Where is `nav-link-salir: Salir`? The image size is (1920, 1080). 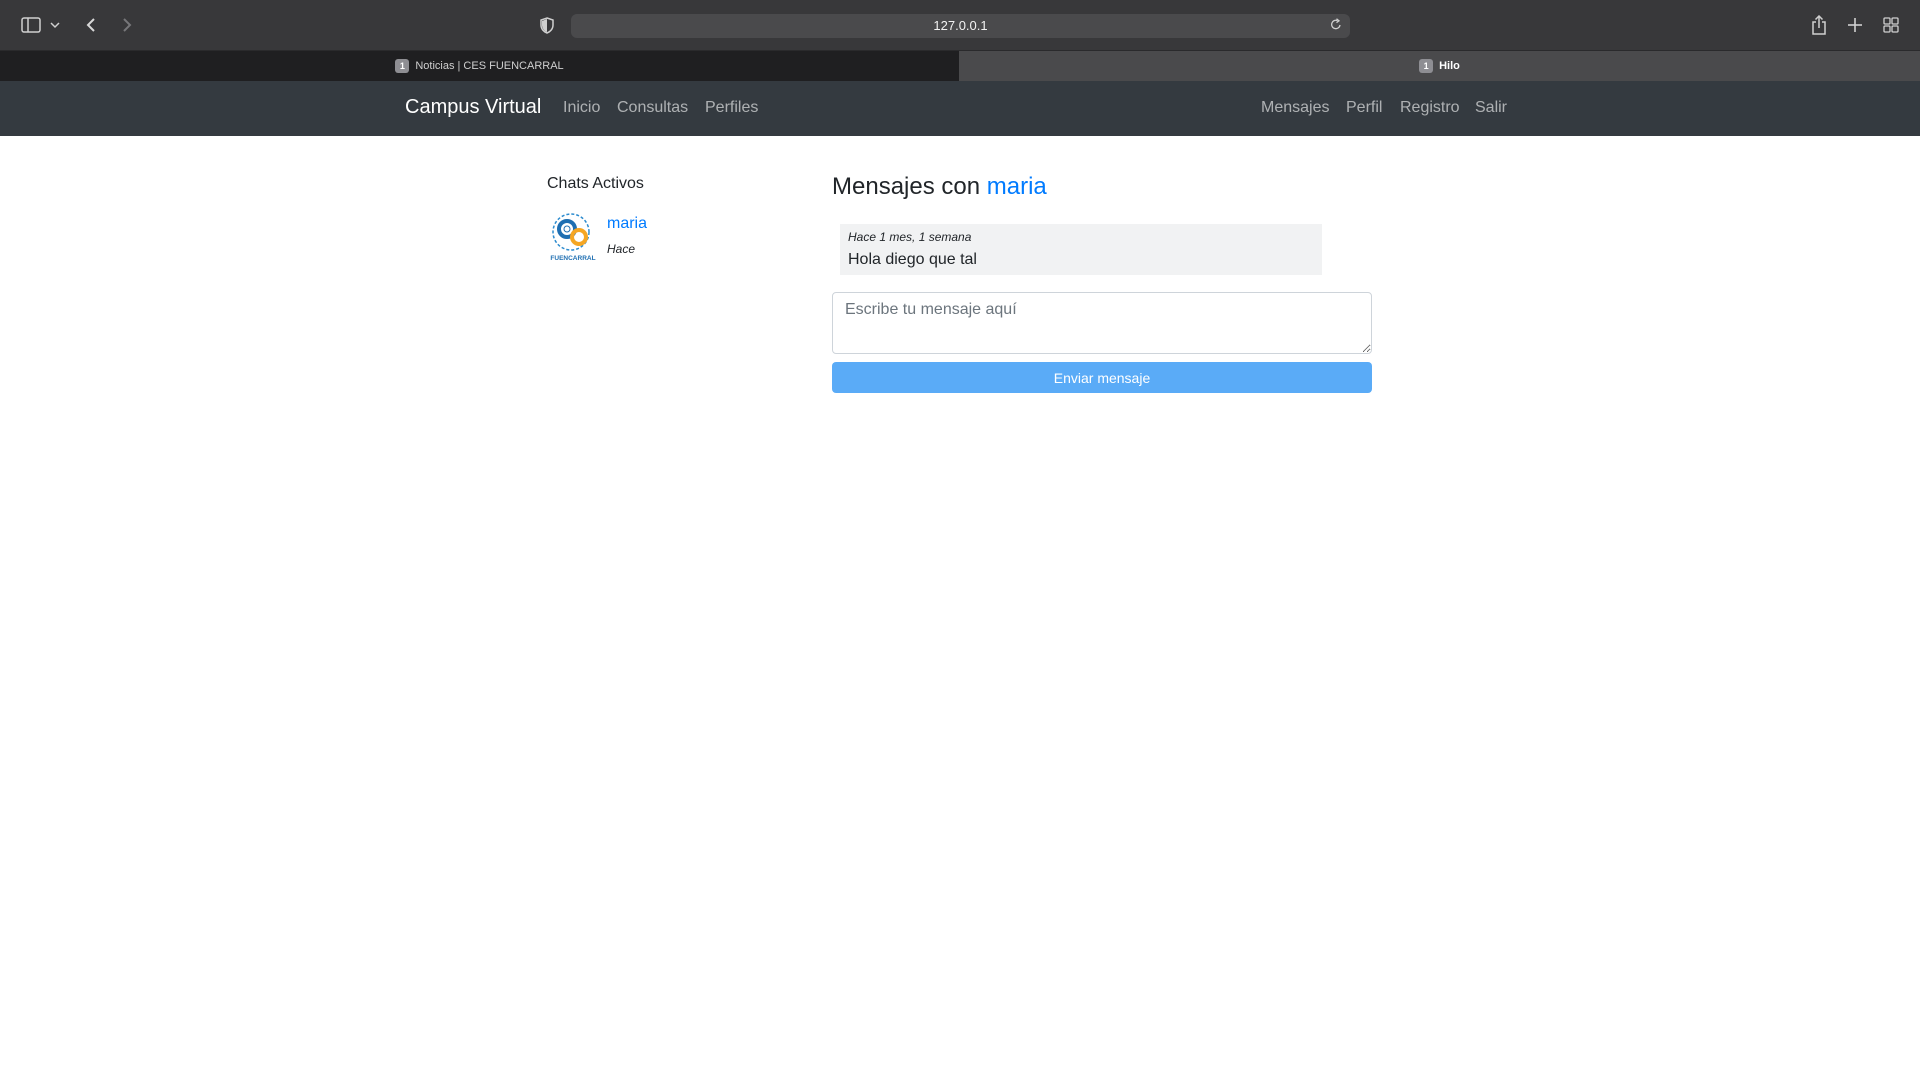
nav-link-salir: Salir is located at coordinates (1491, 108).